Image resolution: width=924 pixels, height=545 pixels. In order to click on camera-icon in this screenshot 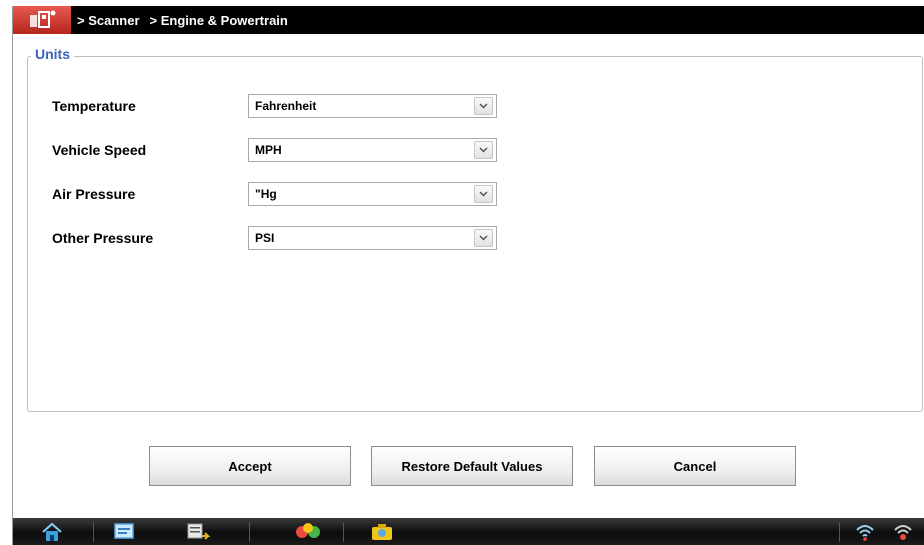, I will do `click(382, 531)`.